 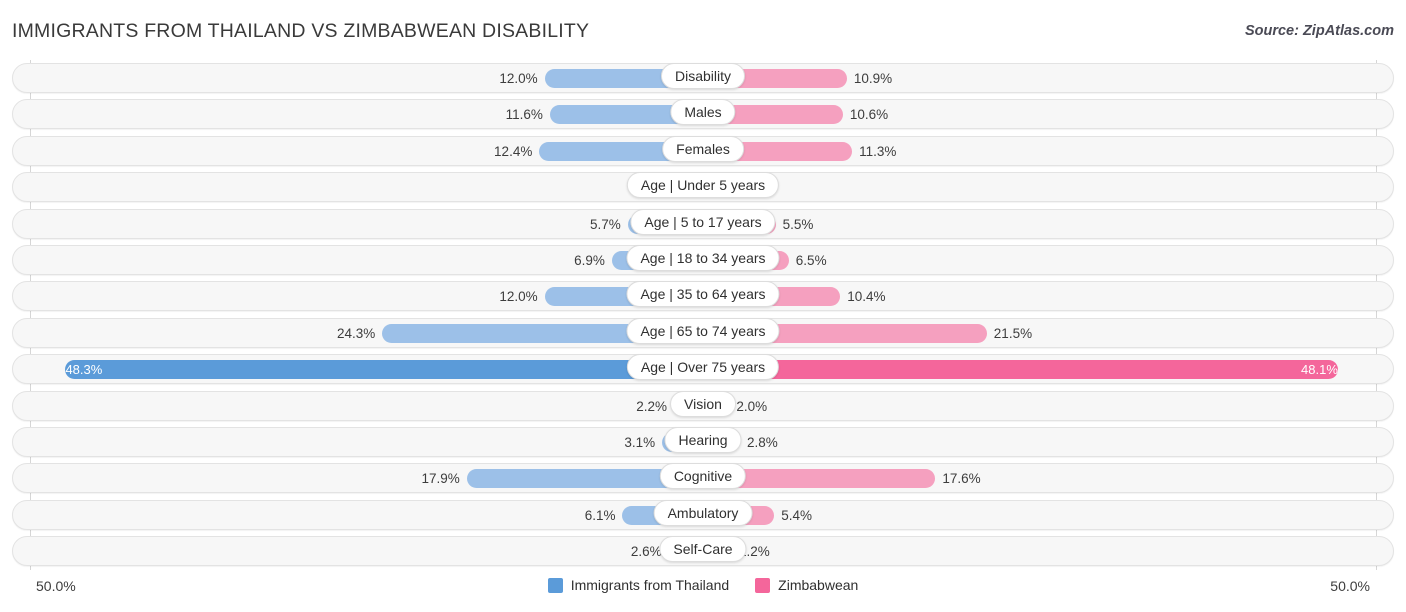 What do you see at coordinates (605, 224) in the screenshot?
I see `bar-value-left: 5.7%` at bounding box center [605, 224].